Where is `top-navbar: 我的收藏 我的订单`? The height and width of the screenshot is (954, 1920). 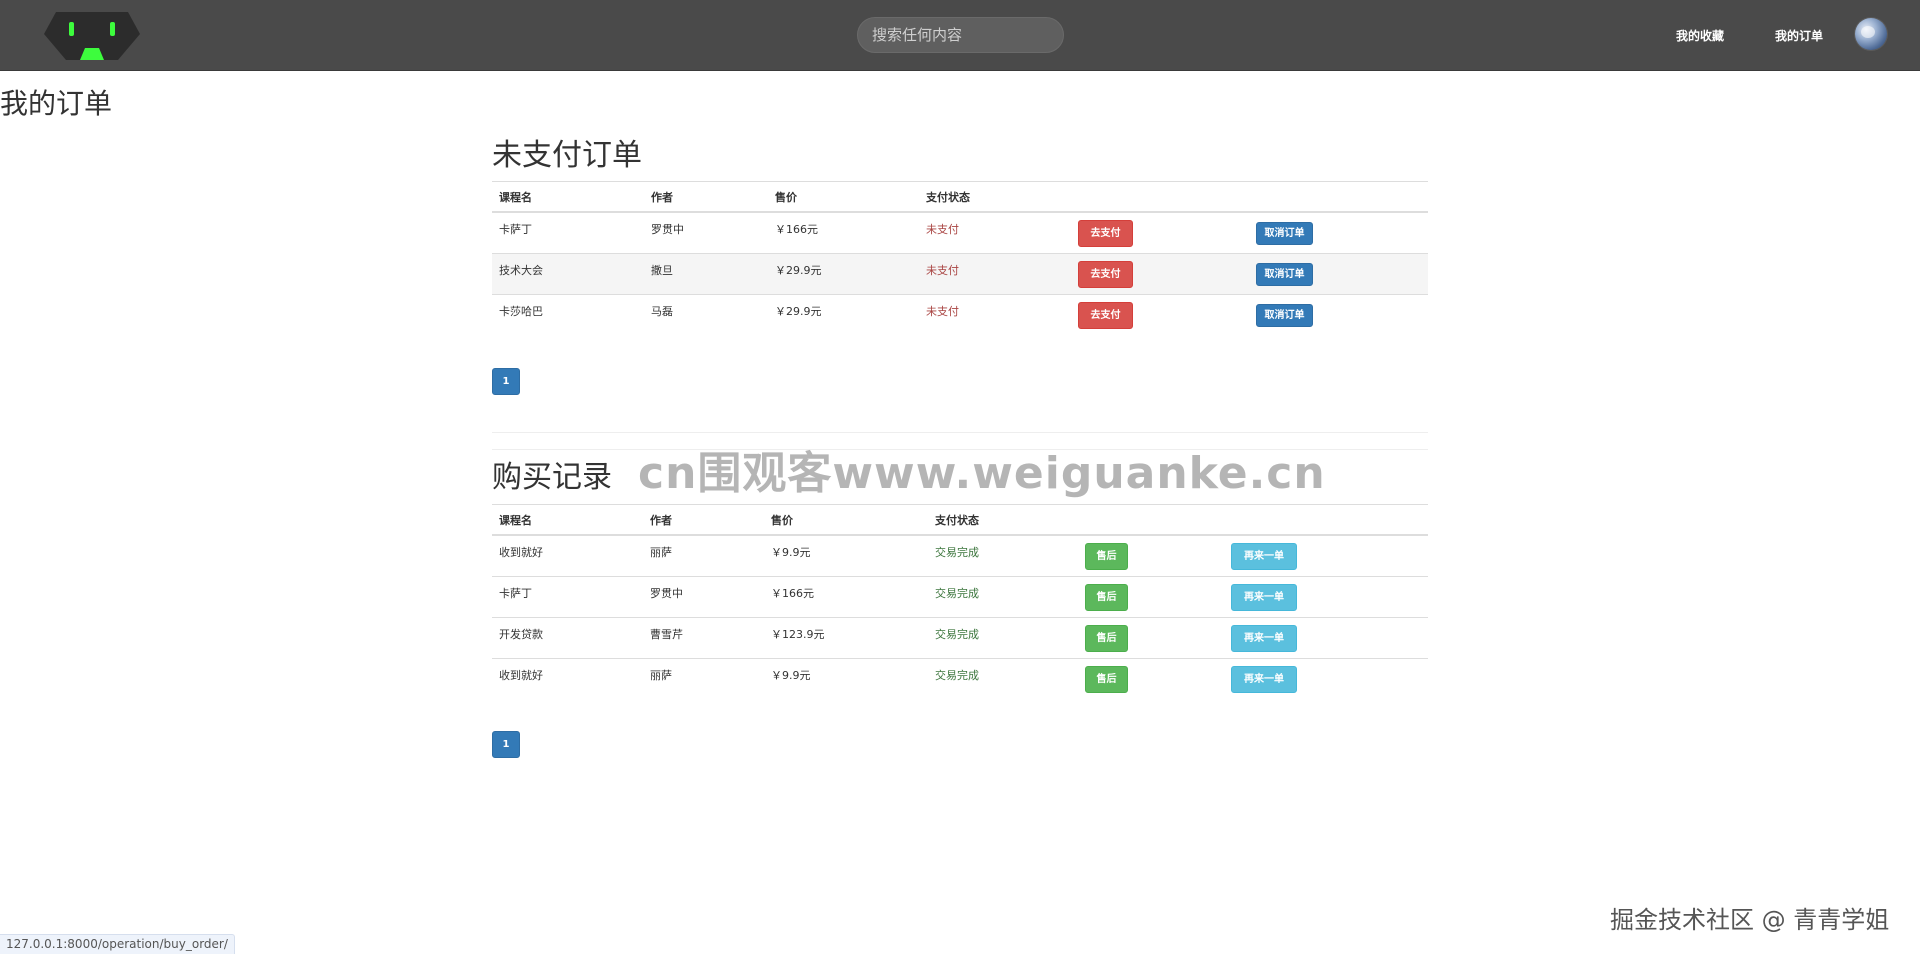
top-navbar: 我的收藏 我的订单 is located at coordinates (960, 35).